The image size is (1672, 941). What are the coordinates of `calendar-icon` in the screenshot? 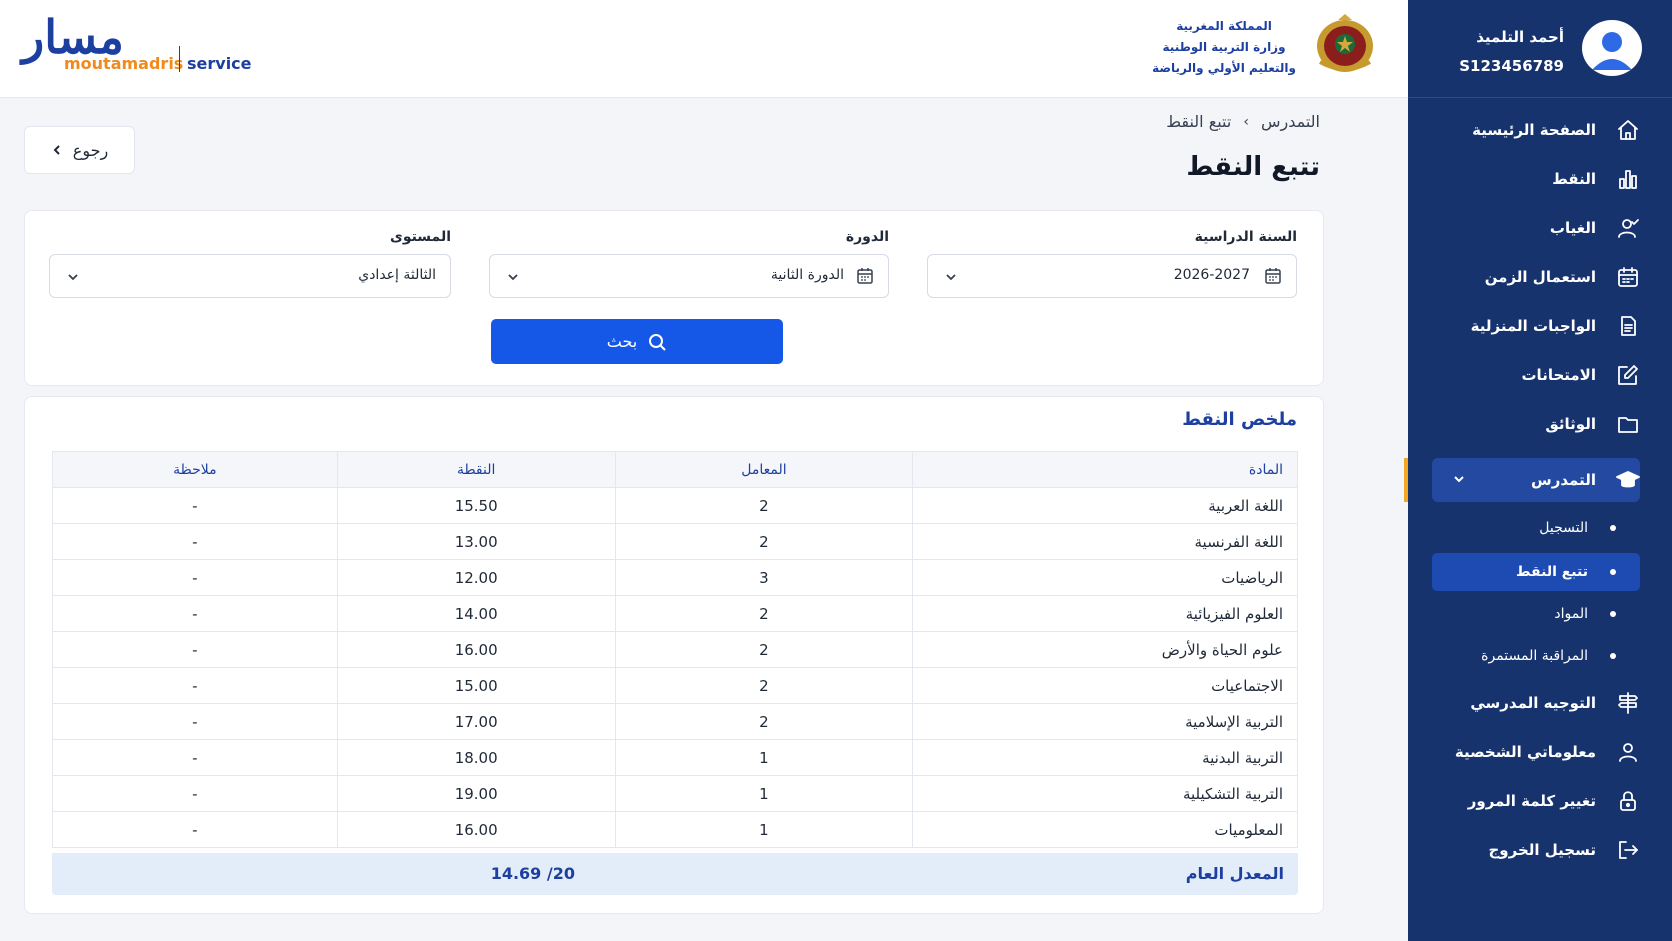 It's located at (865, 276).